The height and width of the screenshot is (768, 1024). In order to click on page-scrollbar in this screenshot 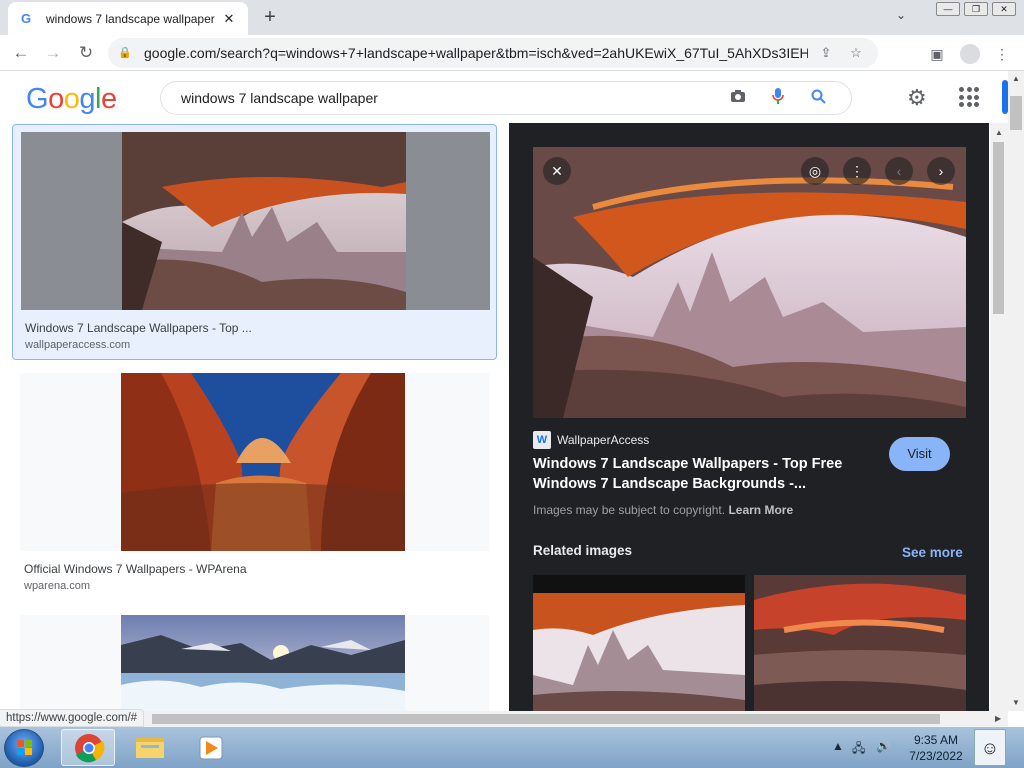, I will do `click(1016, 391)`.